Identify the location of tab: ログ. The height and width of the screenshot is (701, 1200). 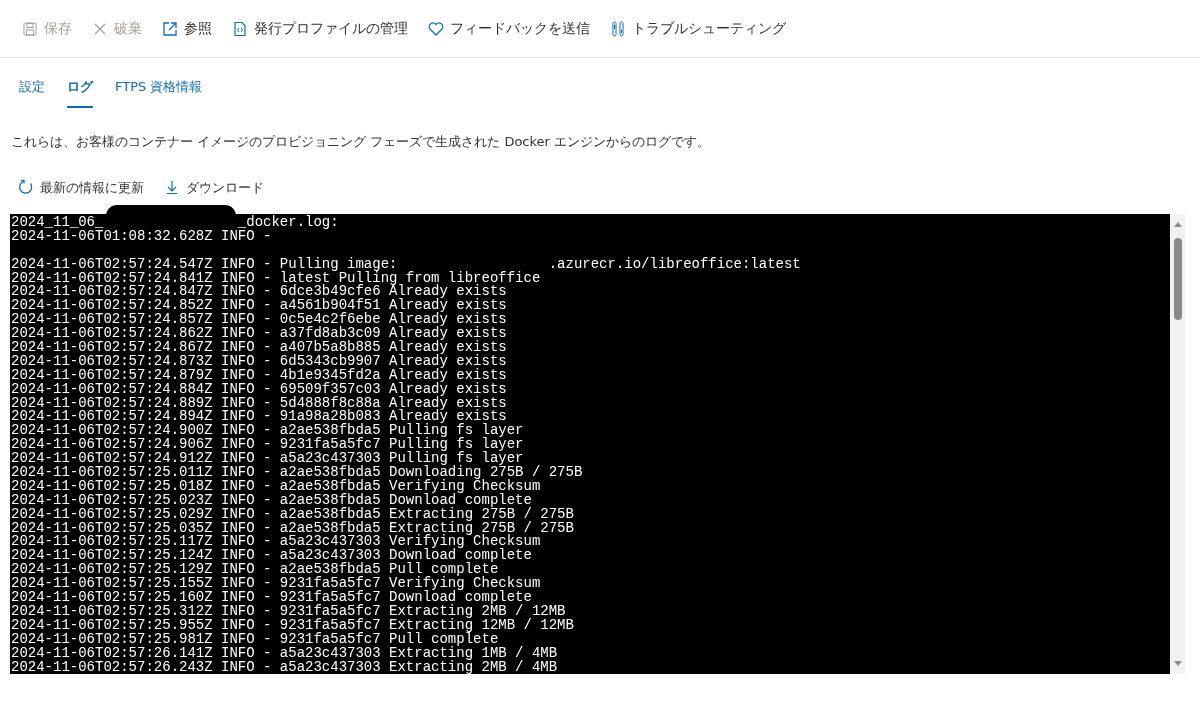
(80, 92).